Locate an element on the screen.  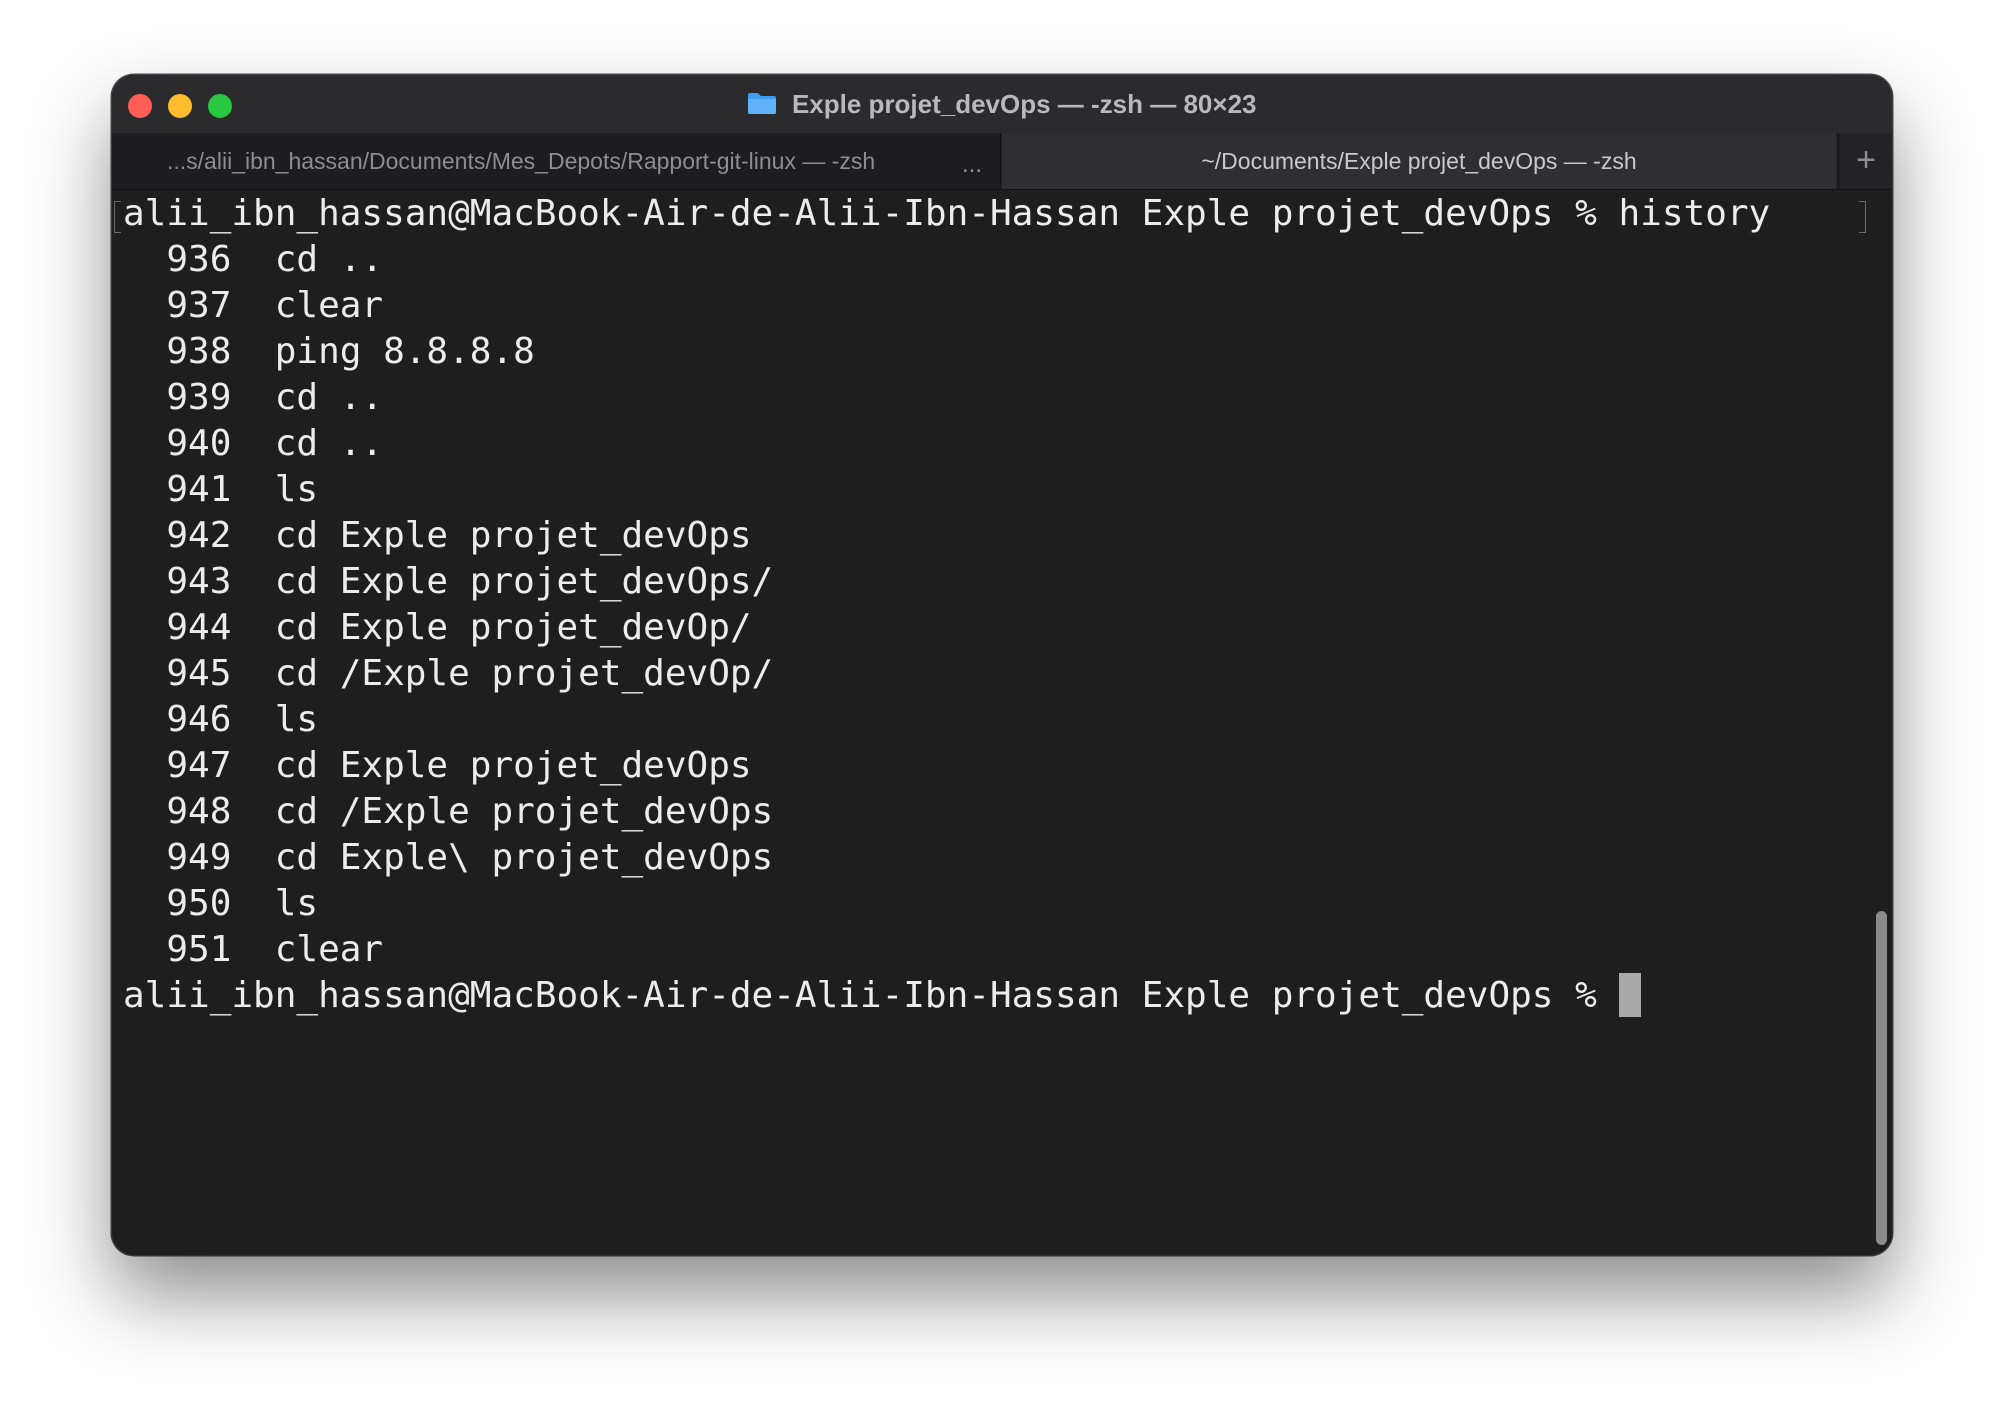
history-entry: 942 cd Exple projet_devOps is located at coordinates (437, 535).